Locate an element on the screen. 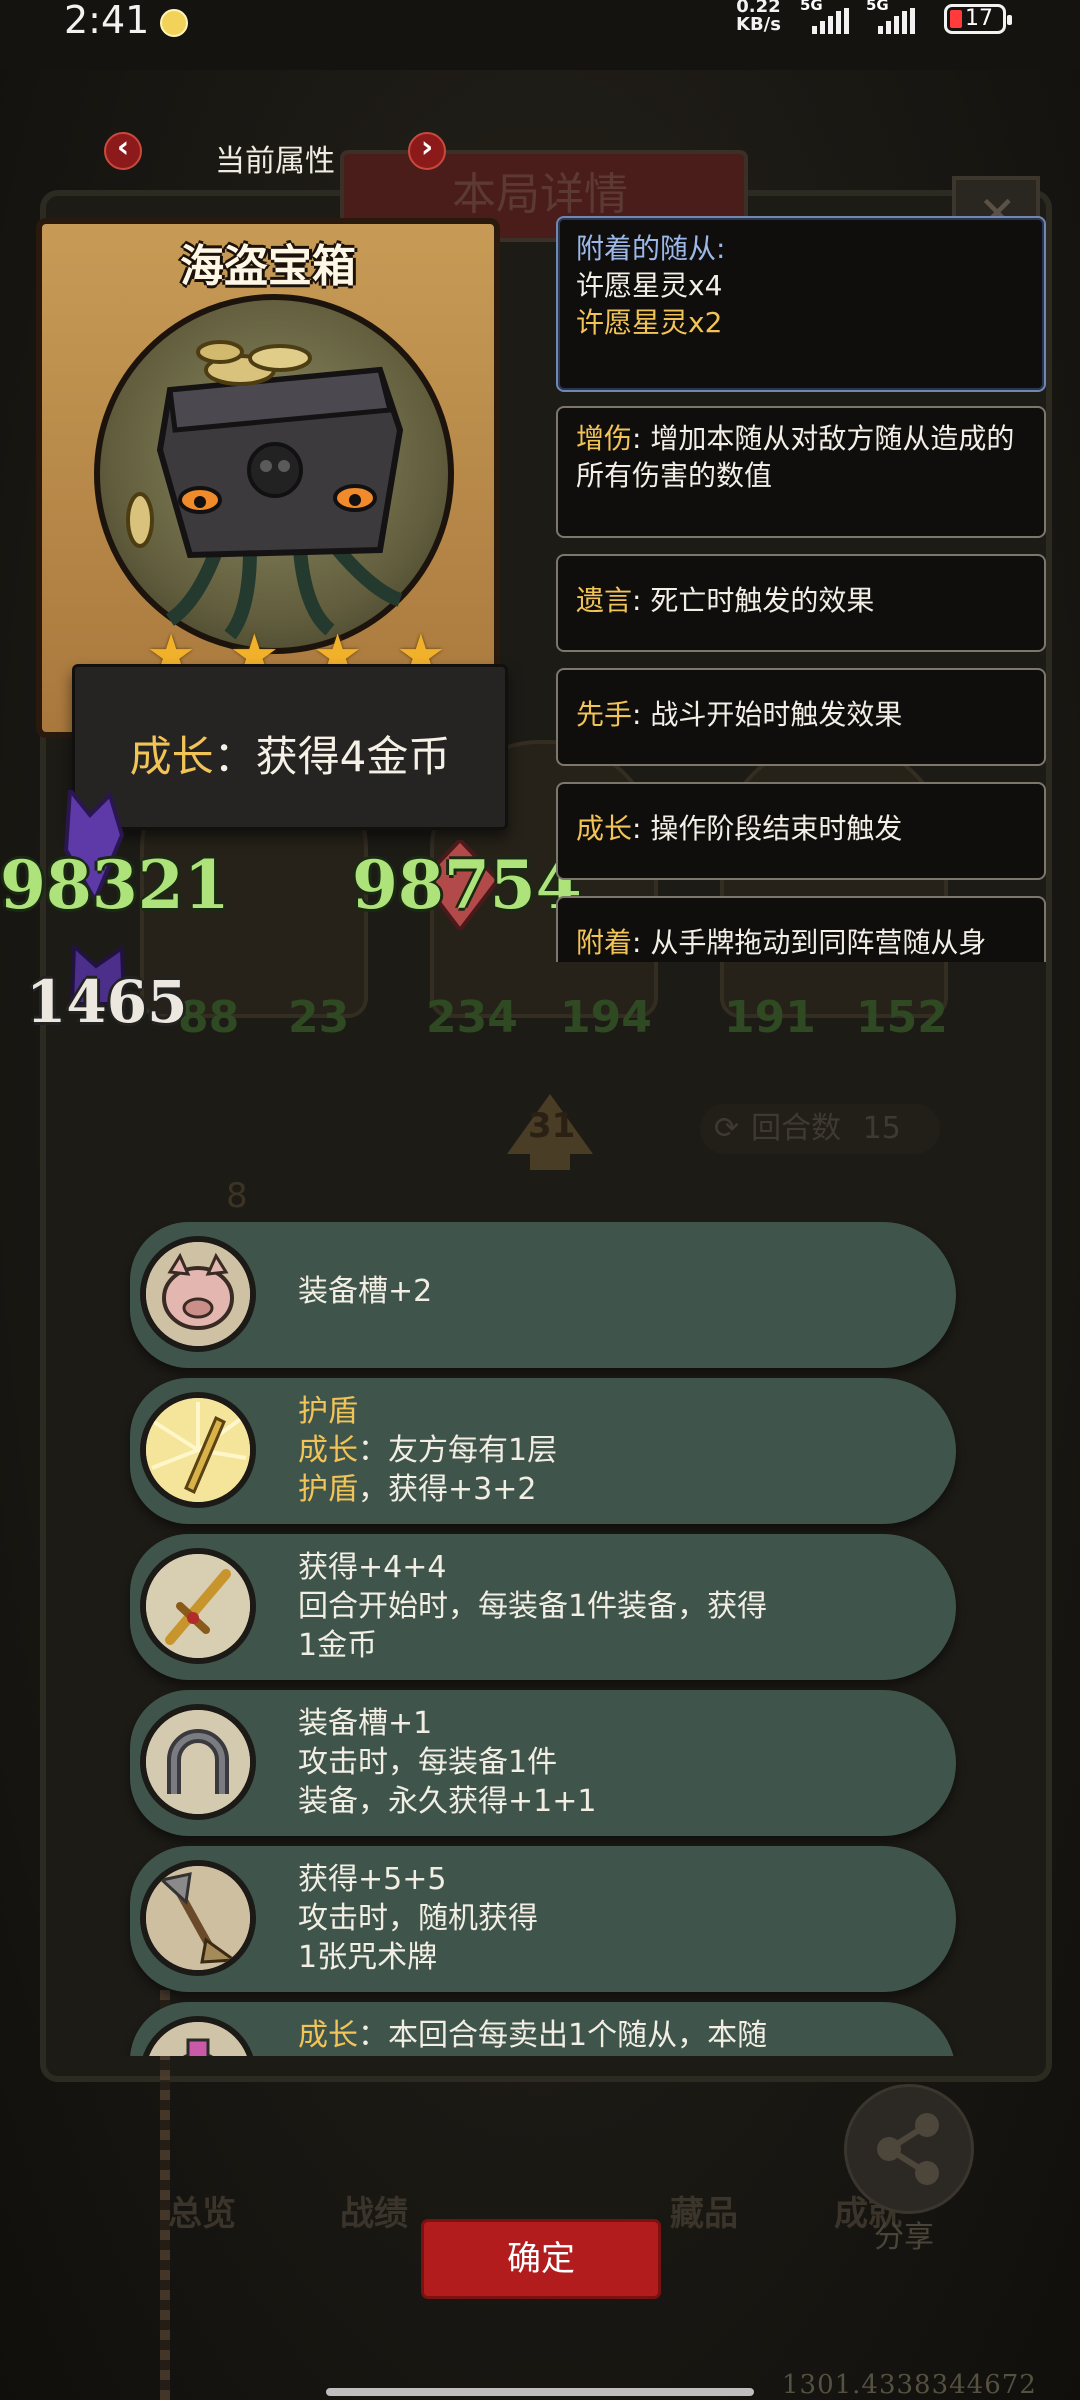 The height and width of the screenshot is (2400, 1080). ability-colon: ： is located at coordinates (234, 756).